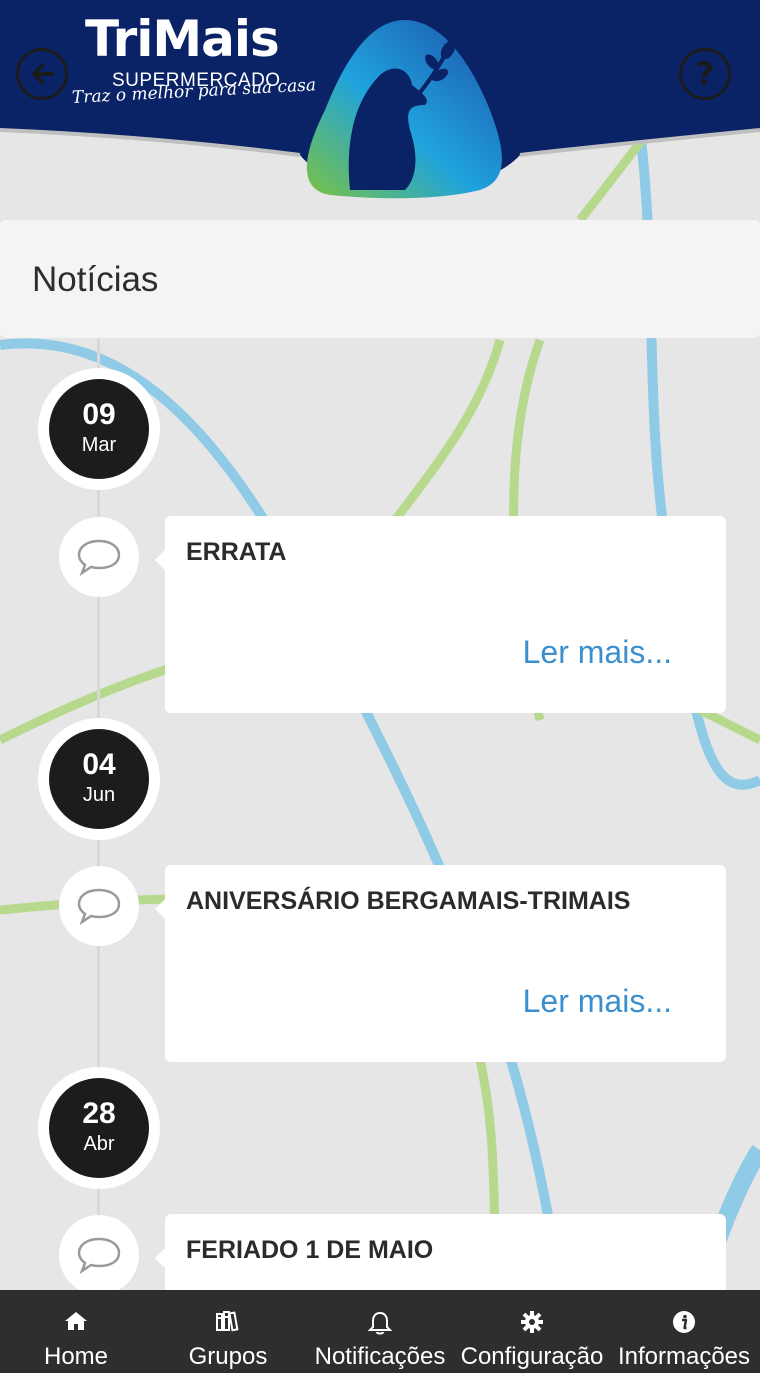 The height and width of the screenshot is (1373, 760). What do you see at coordinates (380, 1323) in the screenshot?
I see `bell-icon` at bounding box center [380, 1323].